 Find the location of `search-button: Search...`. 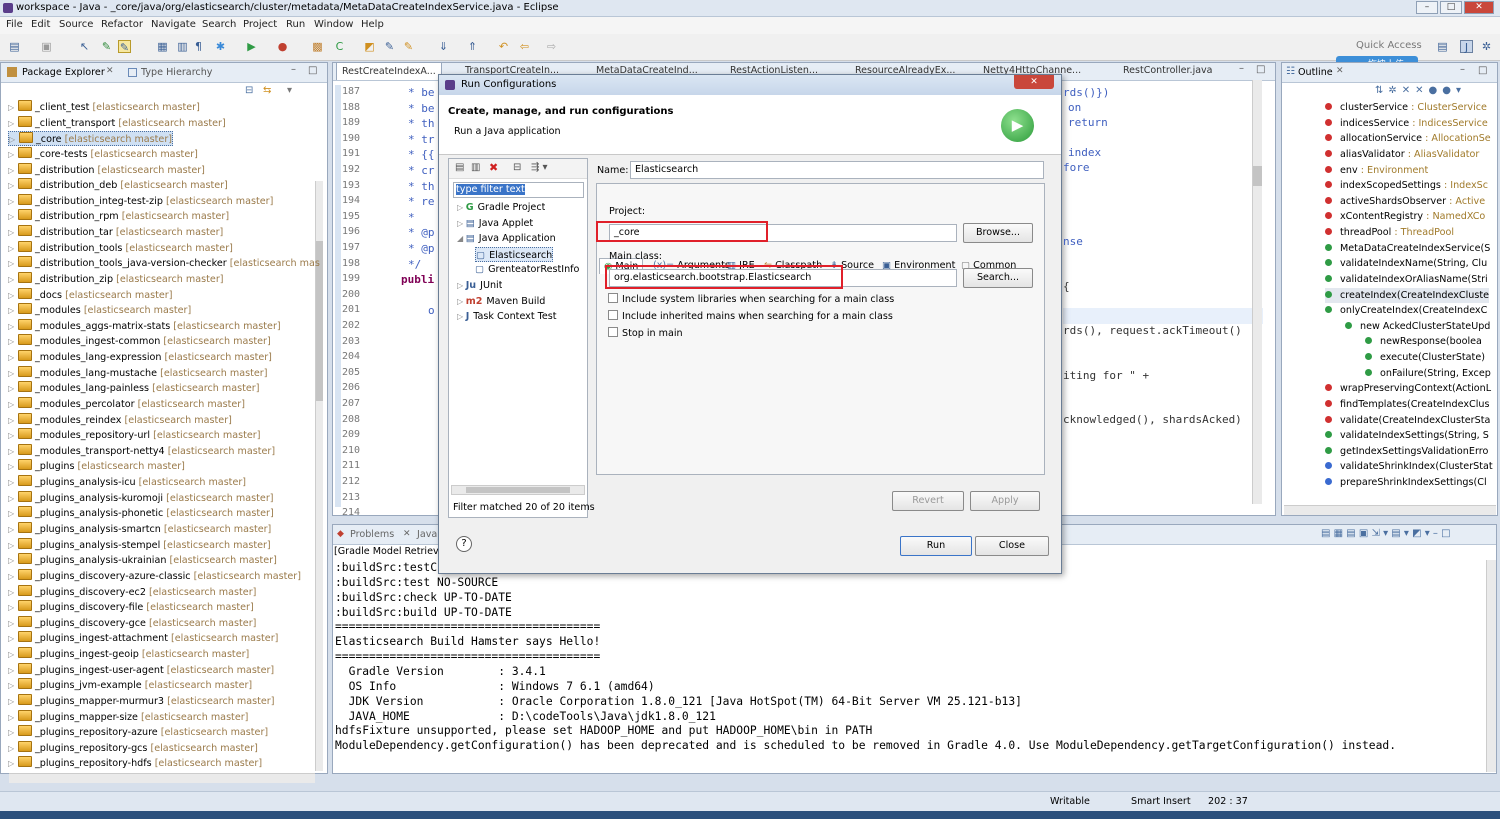

search-button: Search... is located at coordinates (998, 278).